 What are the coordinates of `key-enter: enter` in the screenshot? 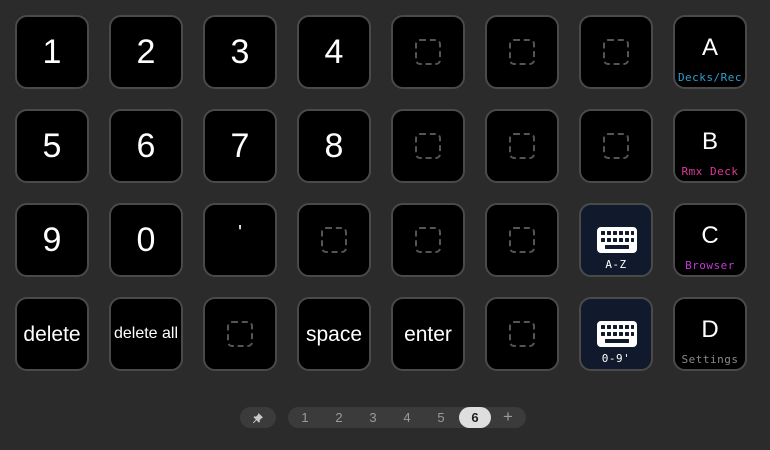 It's located at (428, 334).